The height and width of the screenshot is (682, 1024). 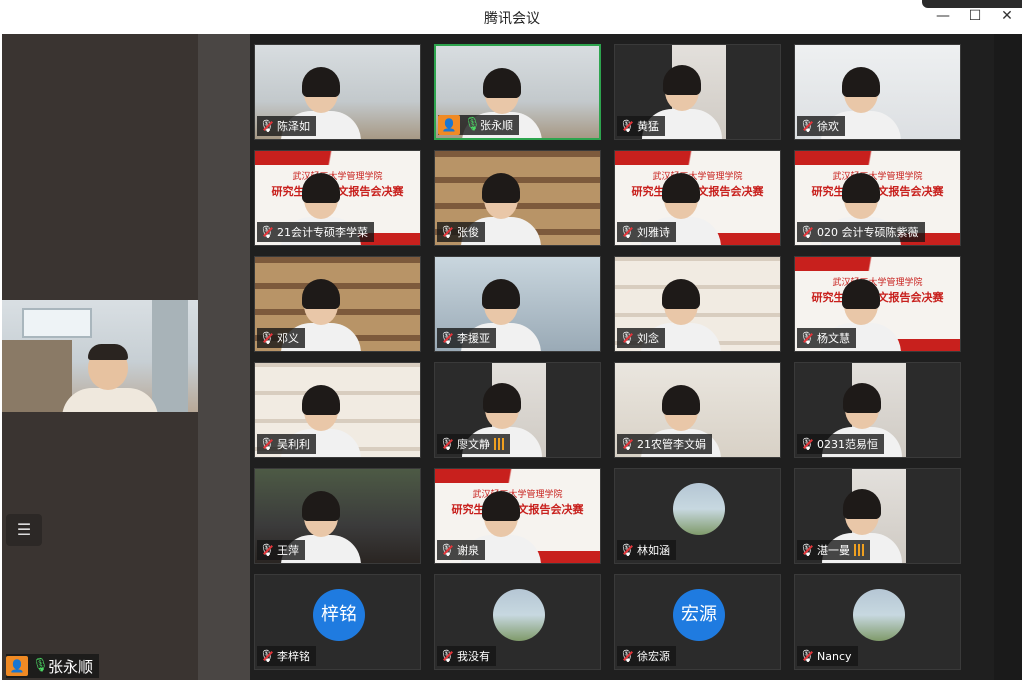 I want to click on participant-name: 020 会计专硕陈紫薇, so click(x=868, y=232).